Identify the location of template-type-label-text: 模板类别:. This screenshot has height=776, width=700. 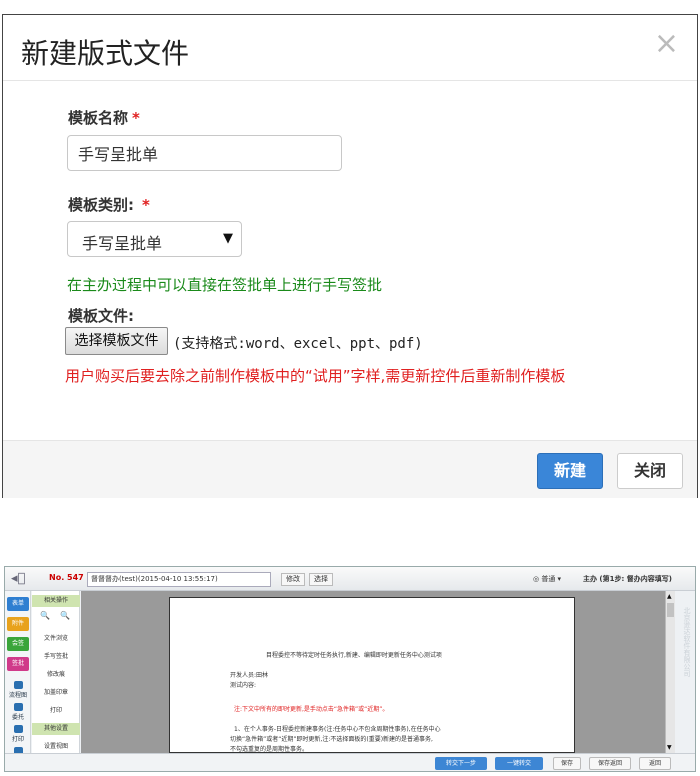
(101, 205).